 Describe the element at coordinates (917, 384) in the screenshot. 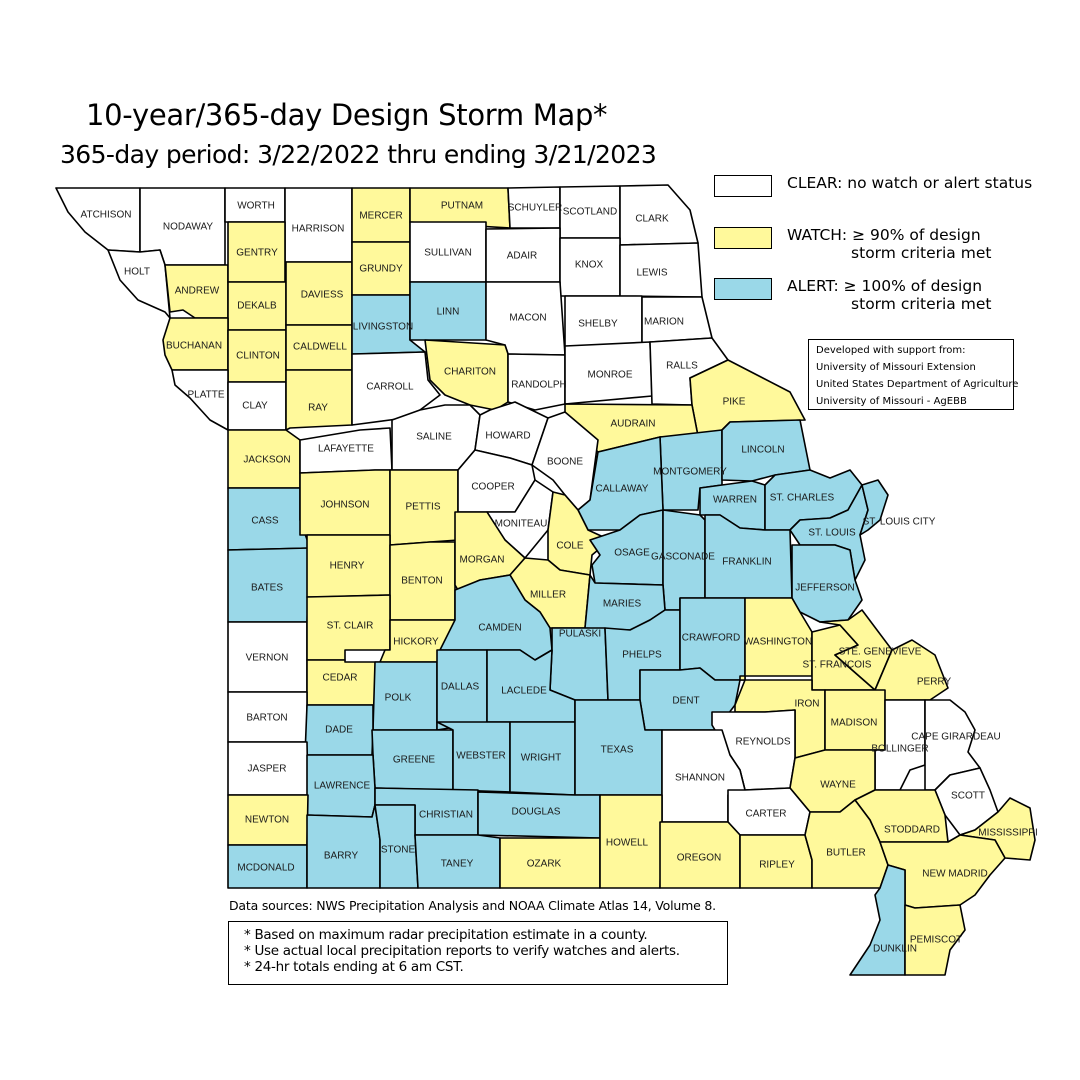

I see `support-line: United States Department of Agriculture` at that location.